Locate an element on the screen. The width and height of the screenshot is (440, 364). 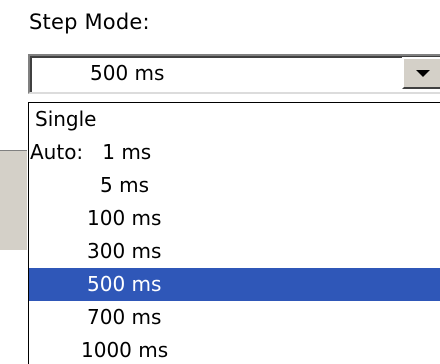
dropdown-button is located at coordinates (421, 73).